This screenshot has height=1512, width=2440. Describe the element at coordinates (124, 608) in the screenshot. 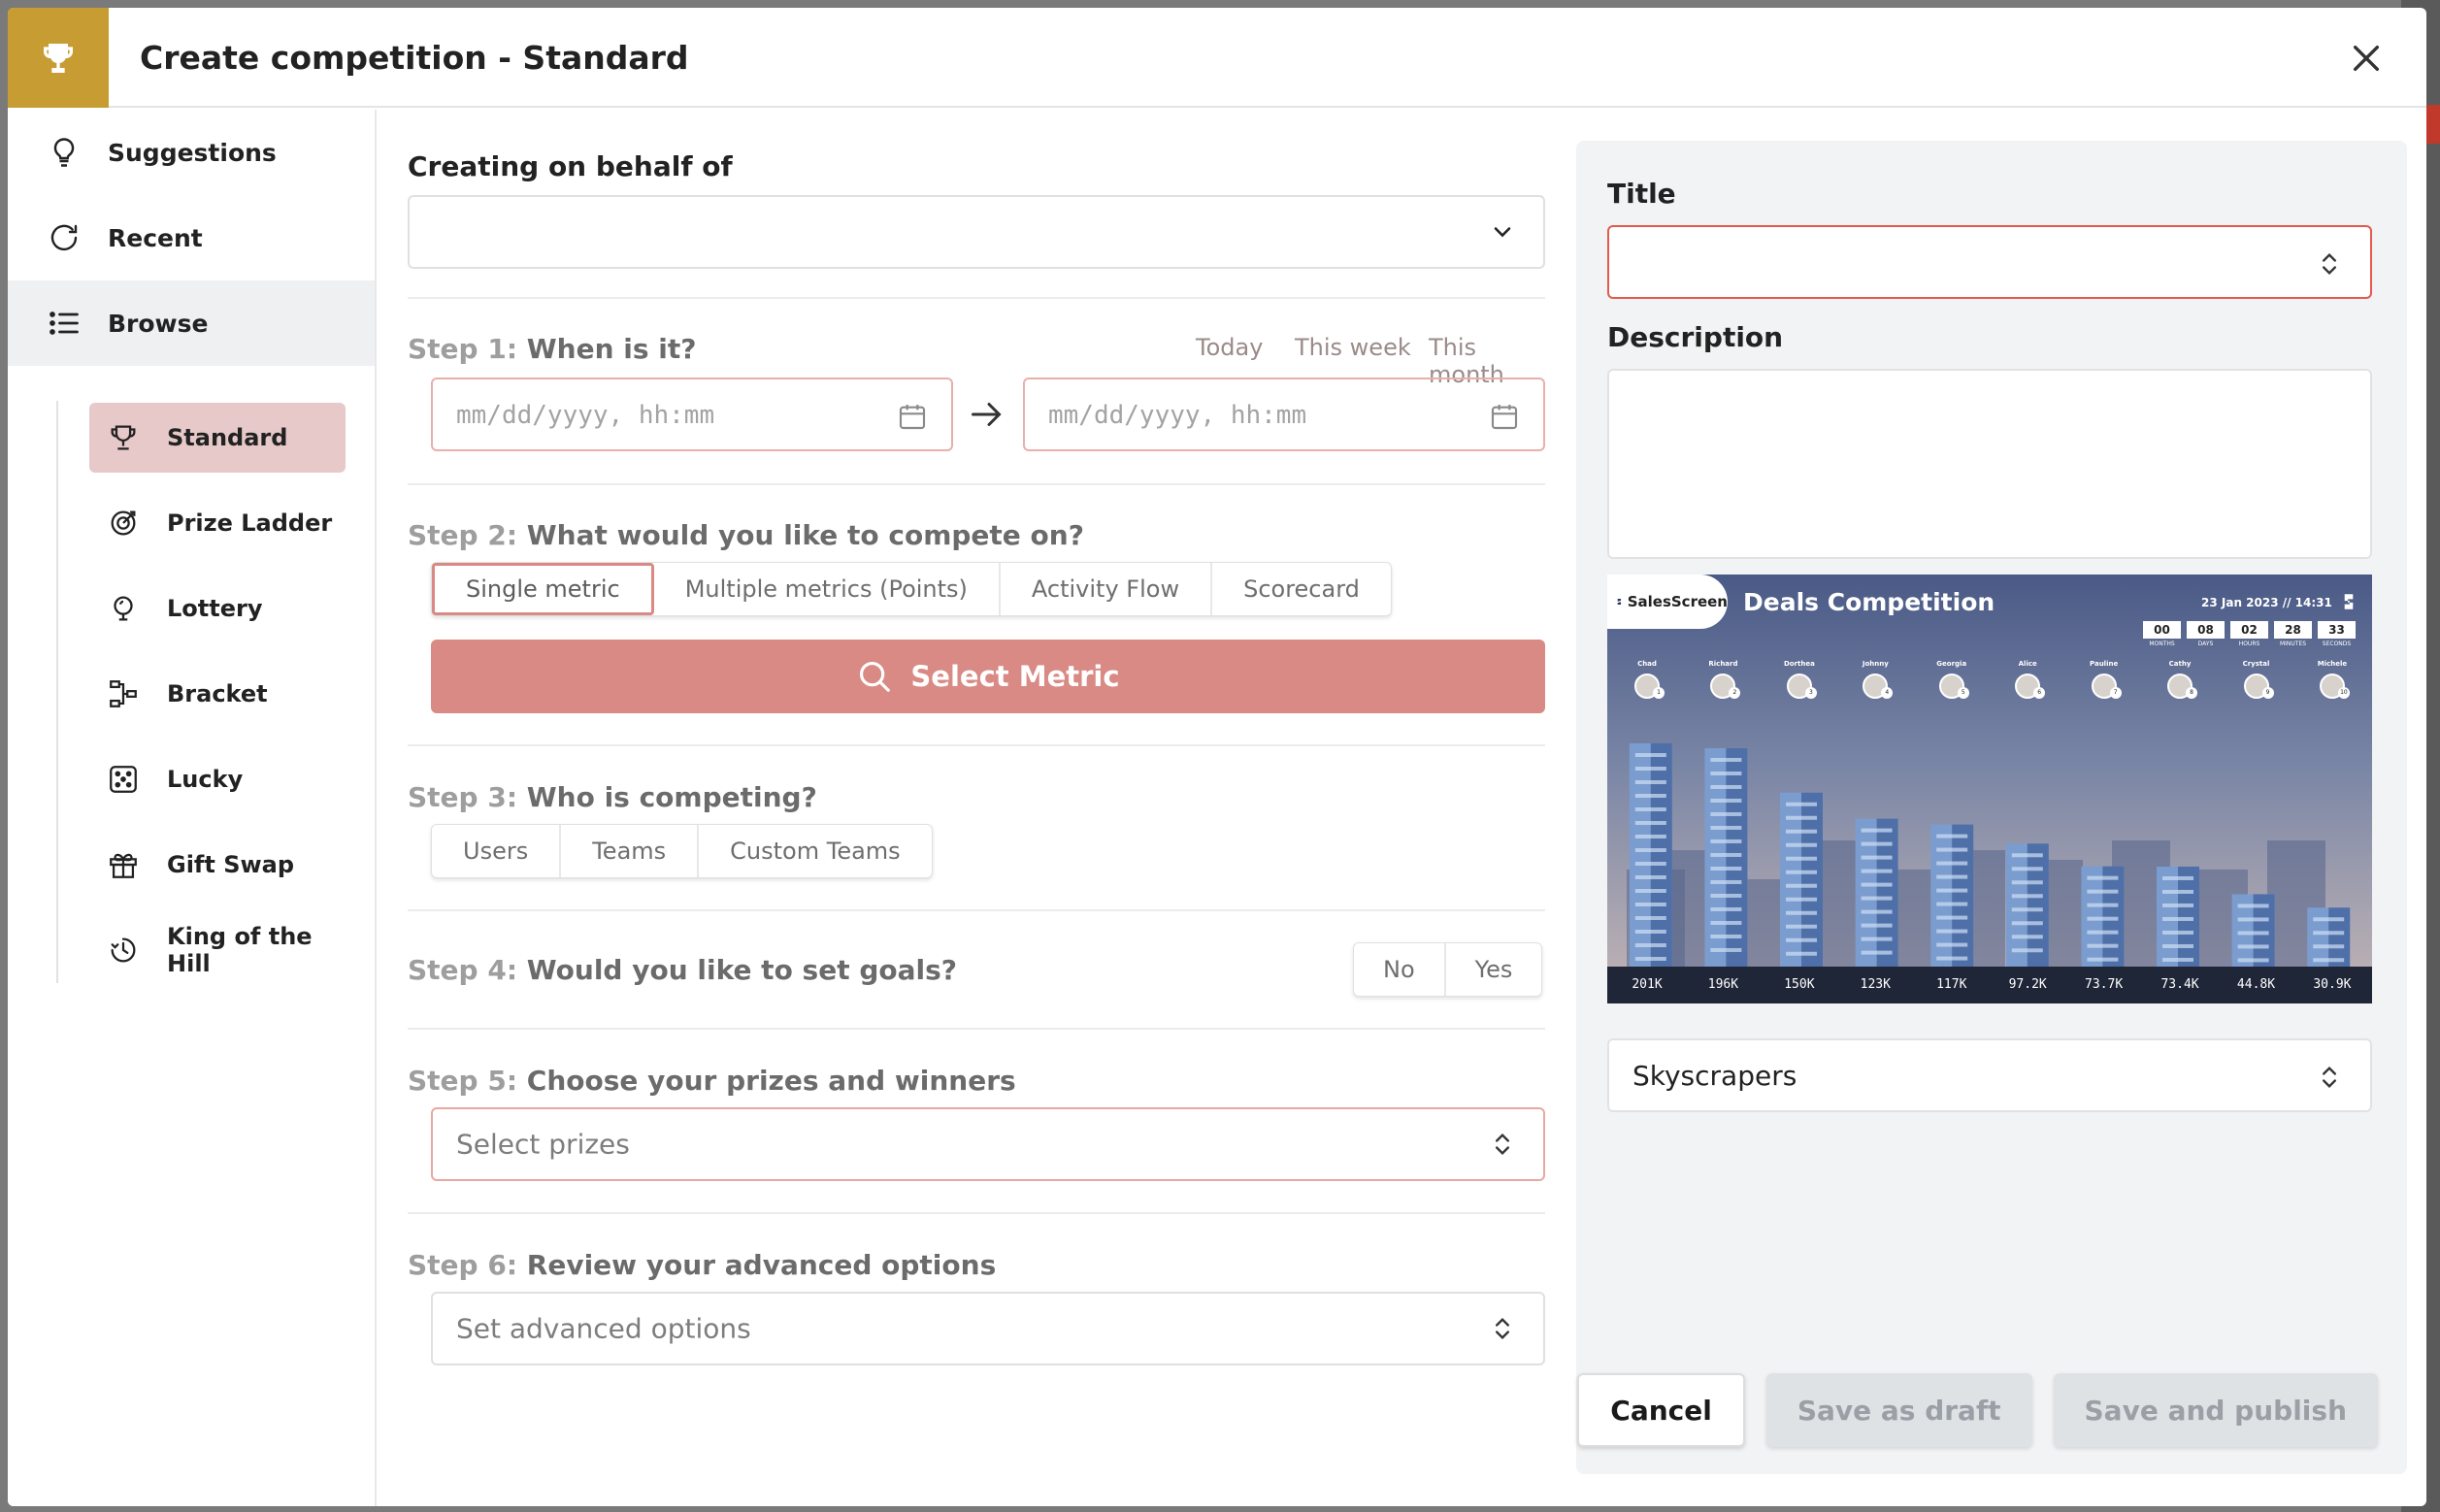

I see `lottery-icon` at that location.